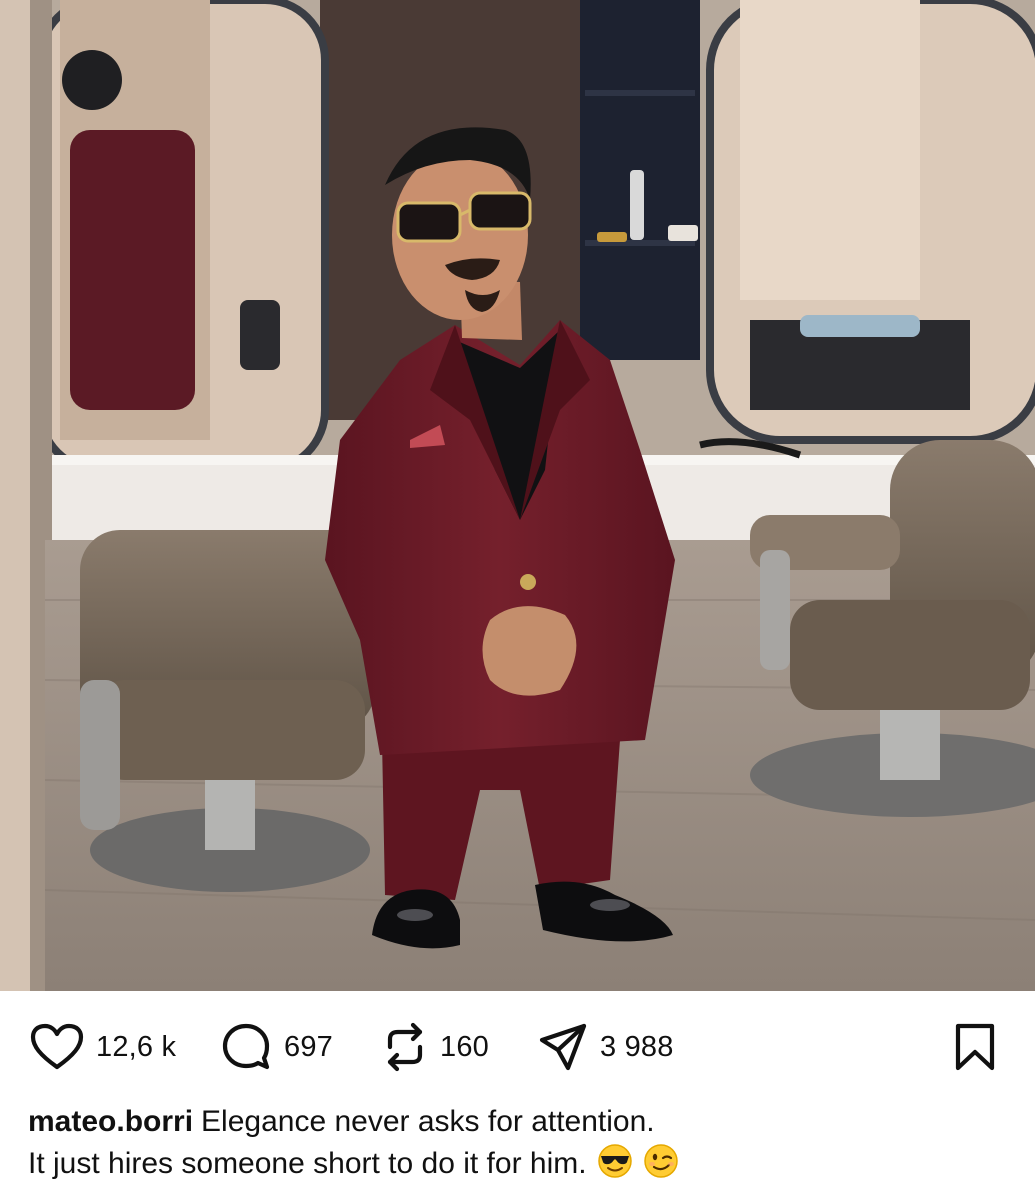 This screenshot has height=1200, width=1035. Describe the element at coordinates (464, 1046) in the screenshot. I see `repost-count: 160` at that location.